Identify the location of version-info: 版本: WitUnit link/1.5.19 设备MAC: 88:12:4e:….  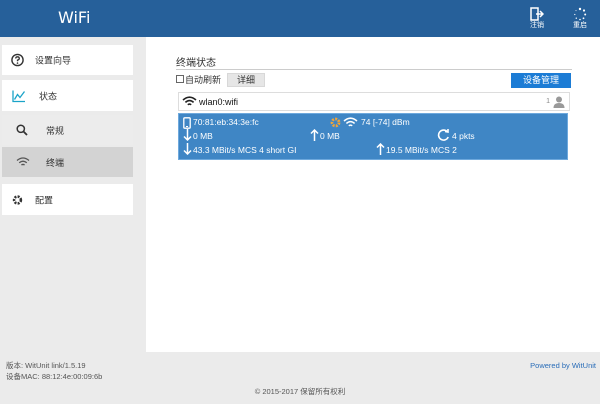
(54, 371).